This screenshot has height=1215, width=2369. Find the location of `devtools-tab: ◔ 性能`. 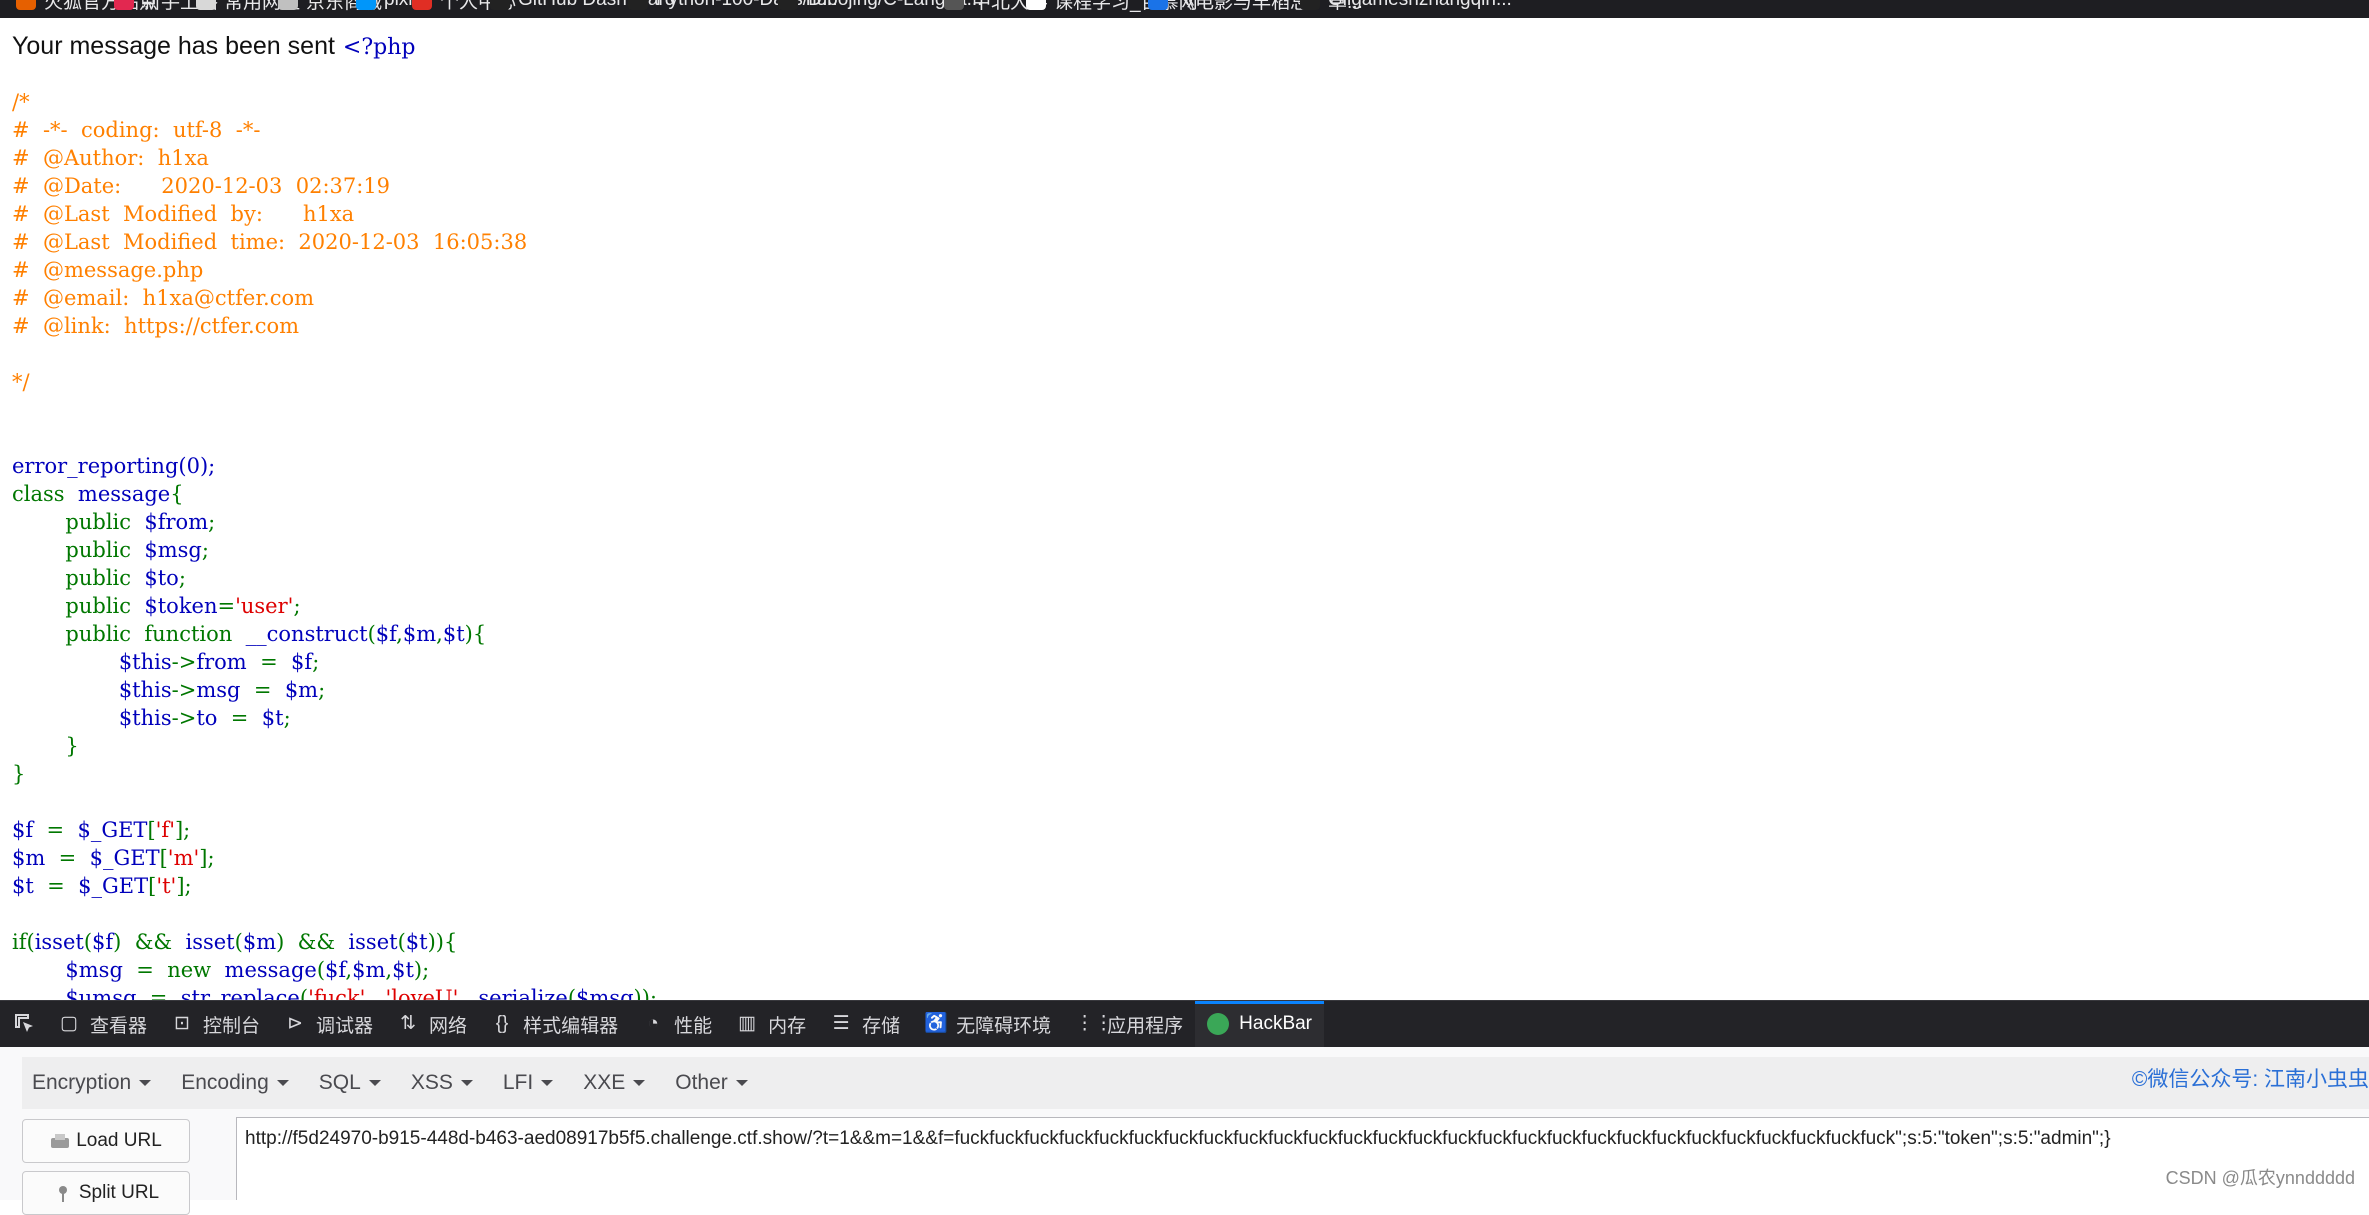

devtools-tab: ◔ 性能 is located at coordinates (677, 1024).